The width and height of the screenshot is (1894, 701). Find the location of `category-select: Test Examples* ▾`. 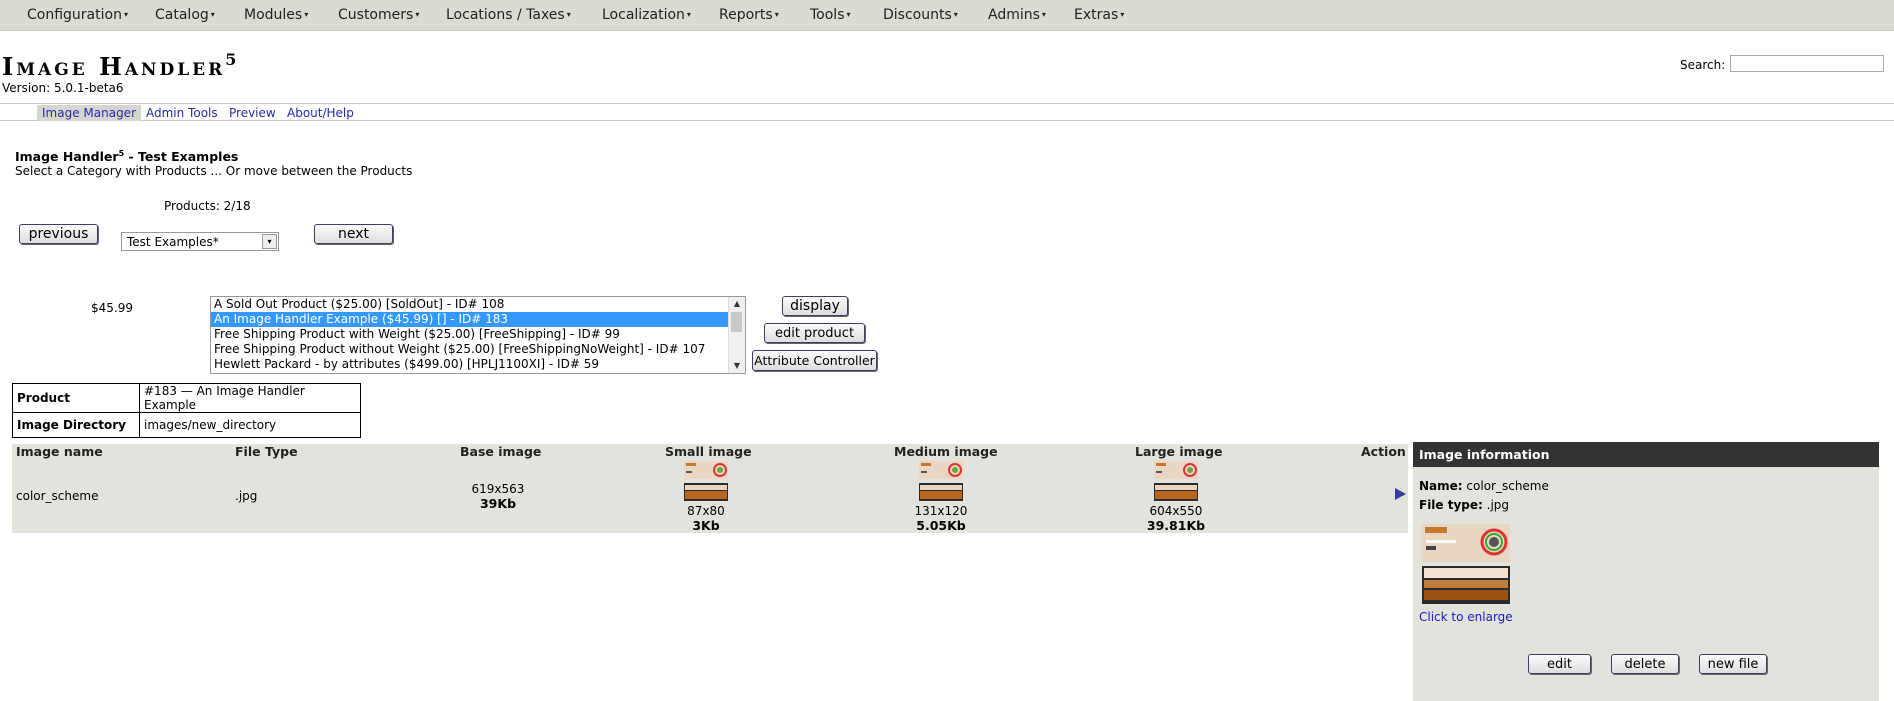

category-select: Test Examples* ▾ is located at coordinates (200, 241).